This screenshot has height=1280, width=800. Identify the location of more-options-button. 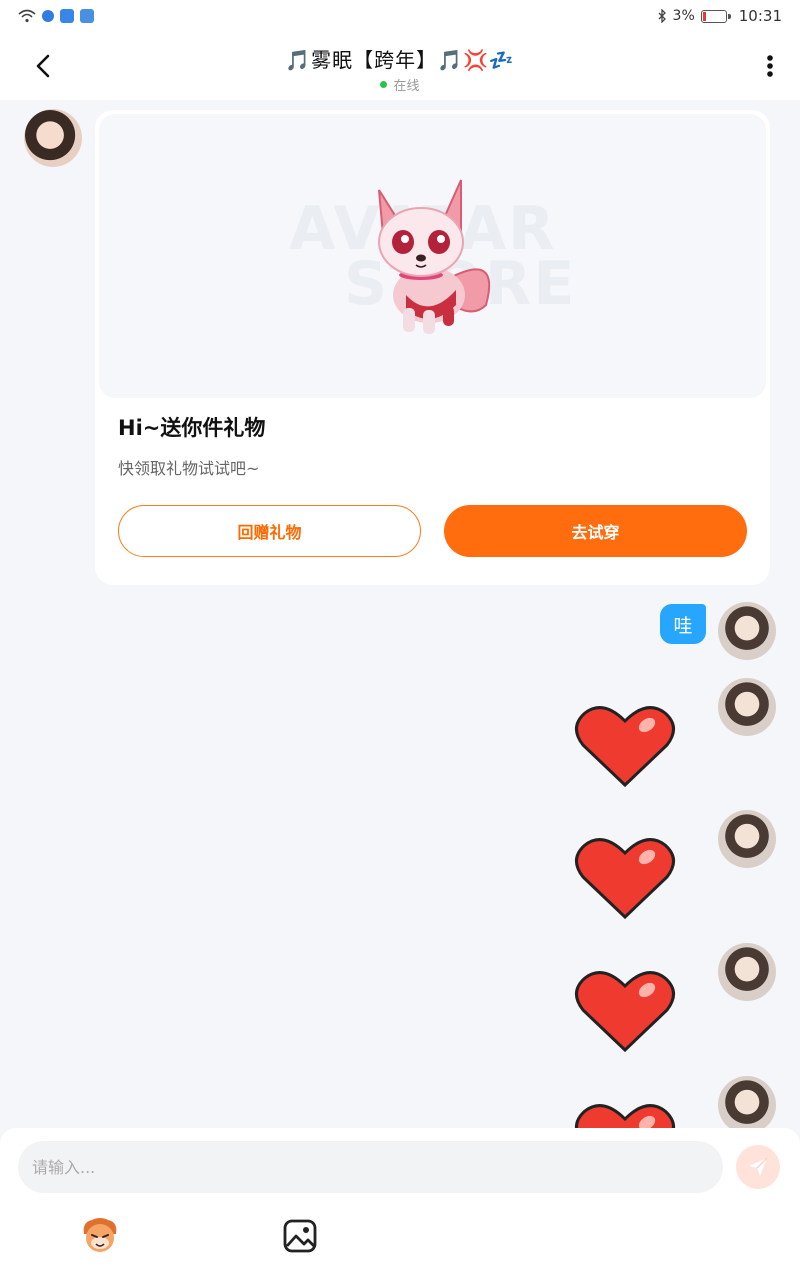
(770, 66).